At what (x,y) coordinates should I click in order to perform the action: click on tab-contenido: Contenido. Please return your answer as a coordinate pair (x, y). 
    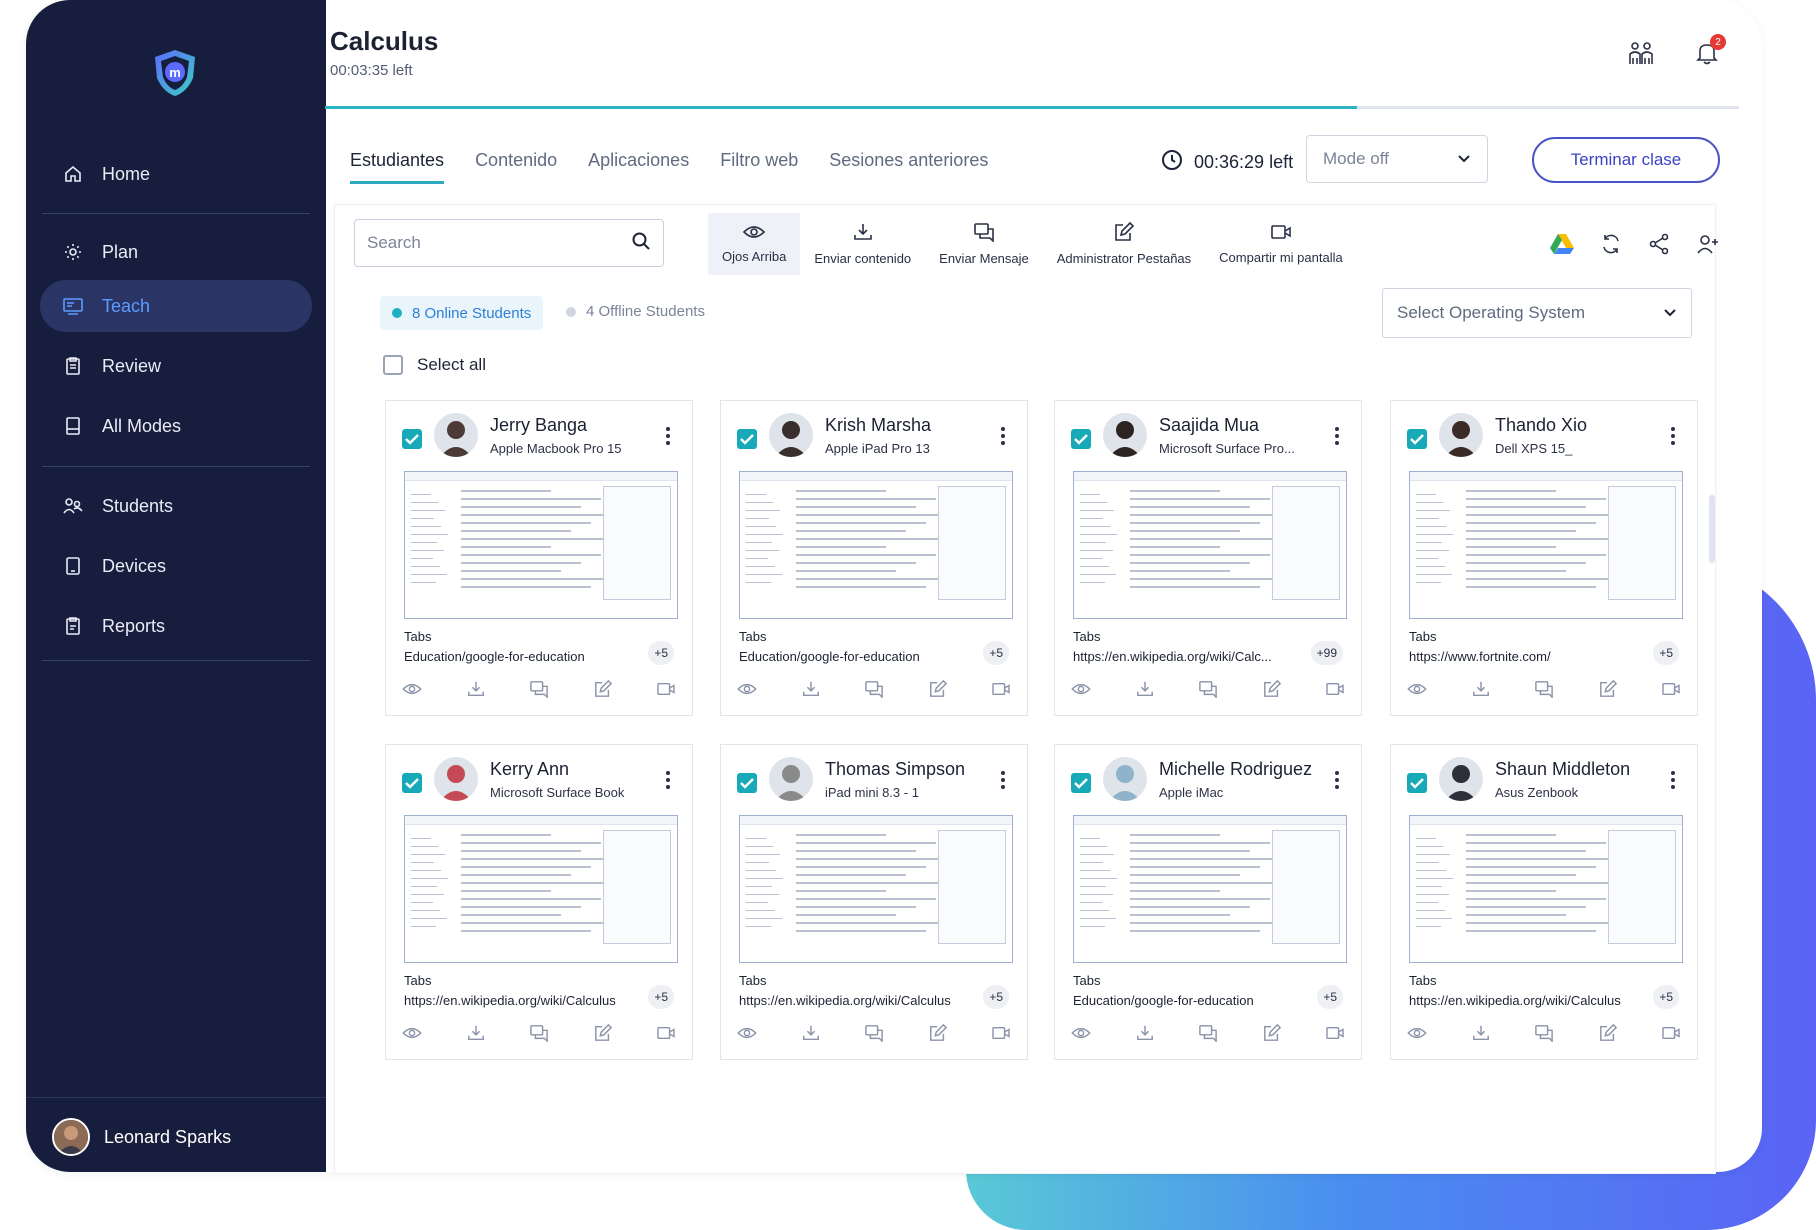
    Looking at the image, I should click on (516, 167).